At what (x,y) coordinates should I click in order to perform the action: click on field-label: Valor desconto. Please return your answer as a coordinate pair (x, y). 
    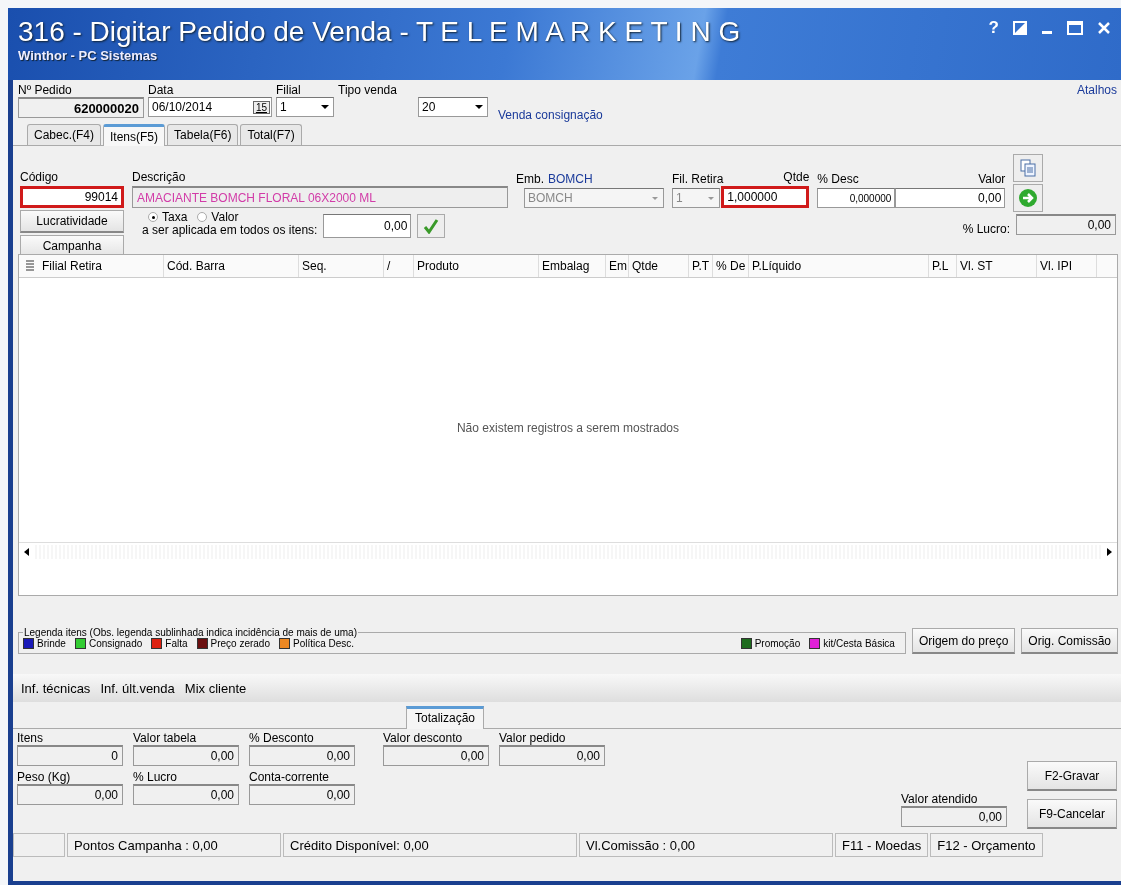
    Looking at the image, I should click on (423, 738).